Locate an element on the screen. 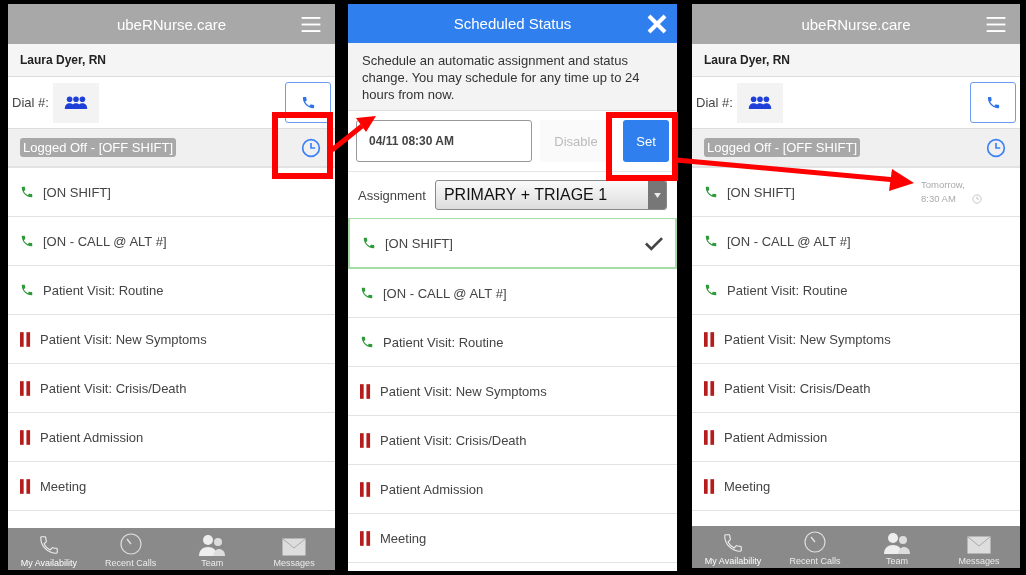 The image size is (1026, 575). assignment-dropdown: PRIMARY + TRIAGE 1 is located at coordinates (550, 195).